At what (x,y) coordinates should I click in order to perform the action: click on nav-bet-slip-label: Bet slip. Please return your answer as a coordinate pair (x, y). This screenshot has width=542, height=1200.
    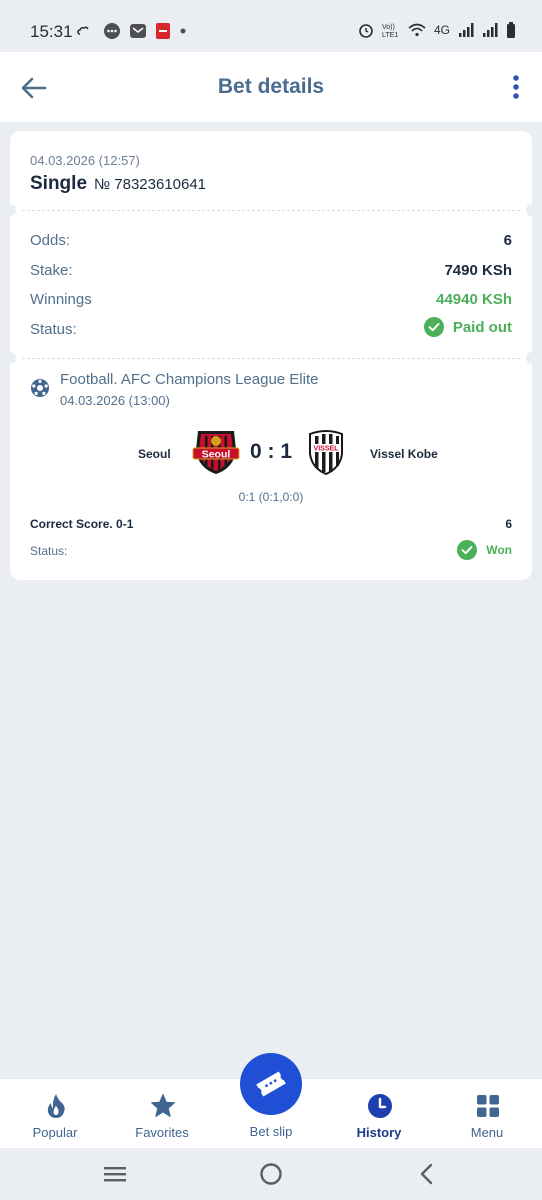
    Looking at the image, I should click on (271, 1131).